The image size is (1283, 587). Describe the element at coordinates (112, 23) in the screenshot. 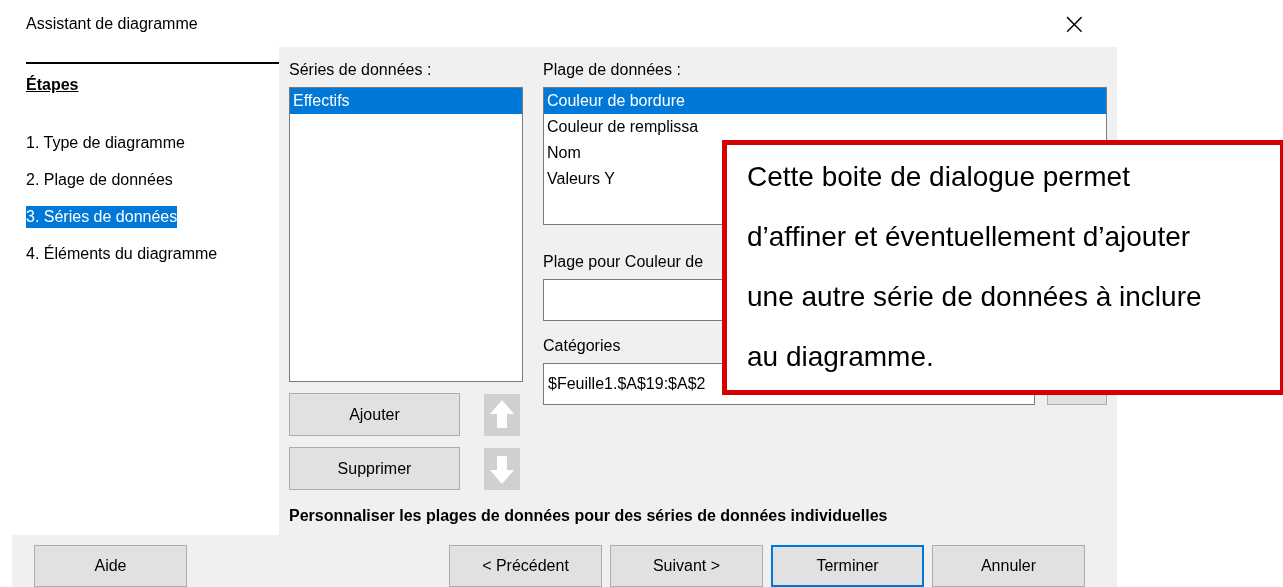

I see `window-title: Assistant de diagramme` at that location.